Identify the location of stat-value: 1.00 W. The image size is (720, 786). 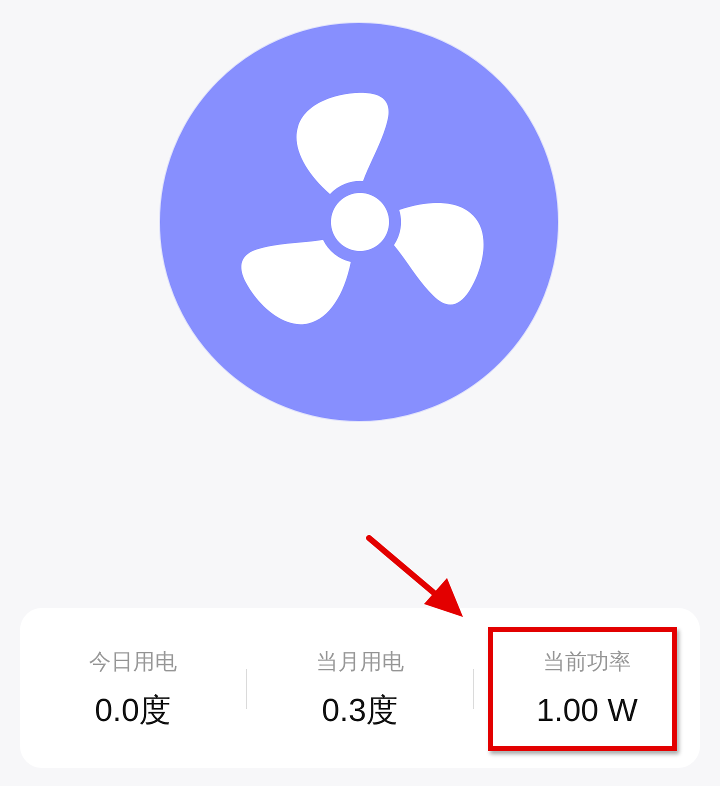
(587, 710).